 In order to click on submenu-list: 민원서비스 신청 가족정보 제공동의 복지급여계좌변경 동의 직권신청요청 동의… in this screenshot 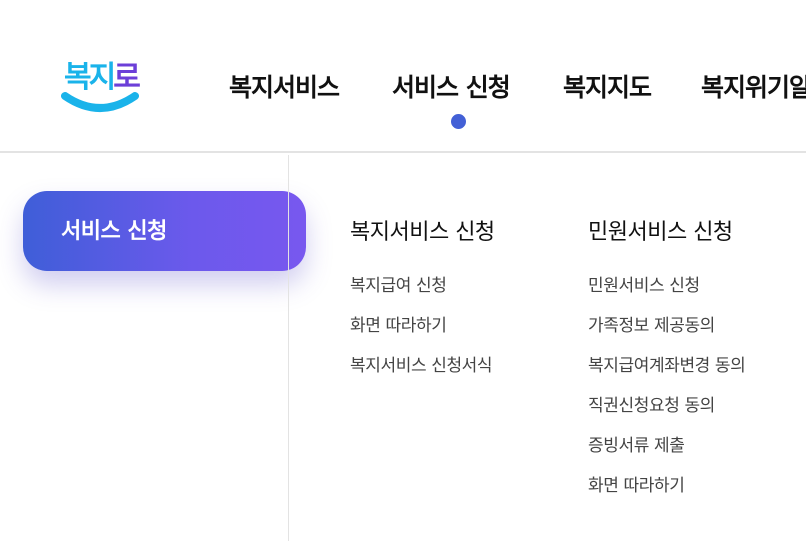, I will do `click(667, 394)`.